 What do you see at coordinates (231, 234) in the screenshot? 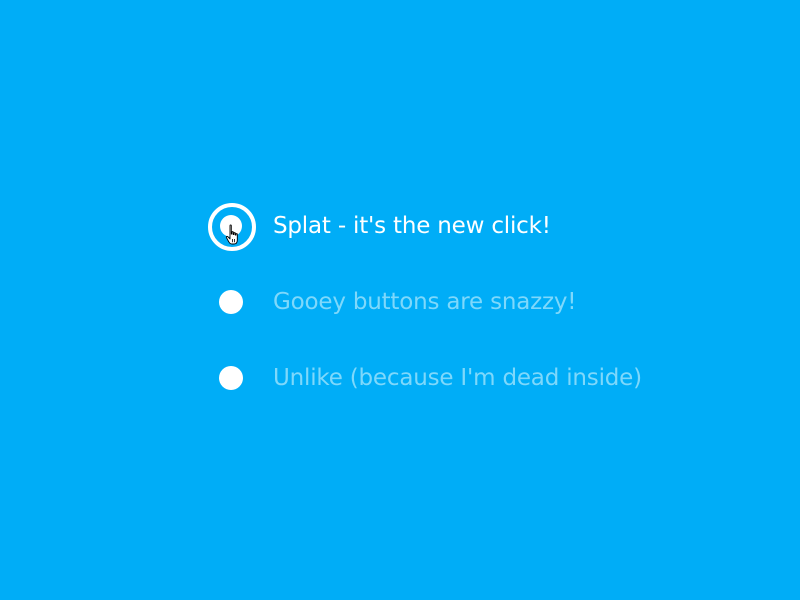
I see `hand-pointer-icon` at bounding box center [231, 234].